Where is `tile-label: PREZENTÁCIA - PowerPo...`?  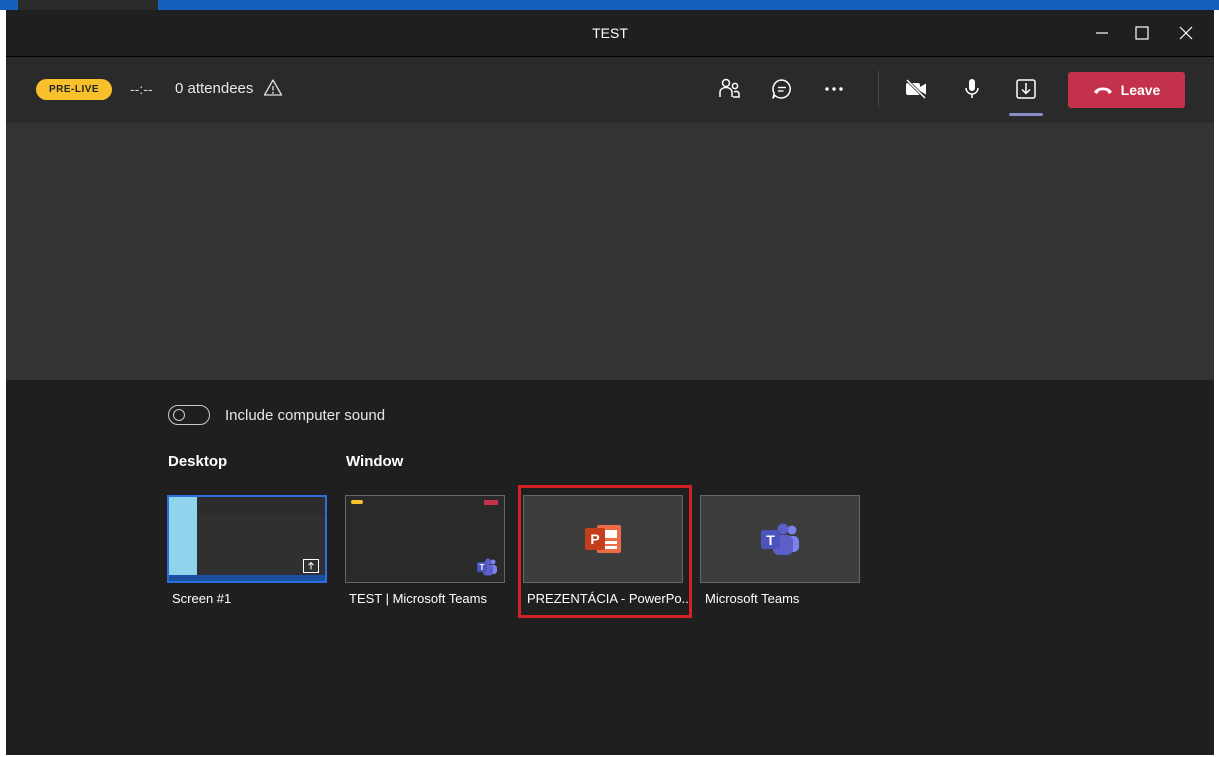
tile-label: PREZENTÁCIA - PowerPo... is located at coordinates (610, 598).